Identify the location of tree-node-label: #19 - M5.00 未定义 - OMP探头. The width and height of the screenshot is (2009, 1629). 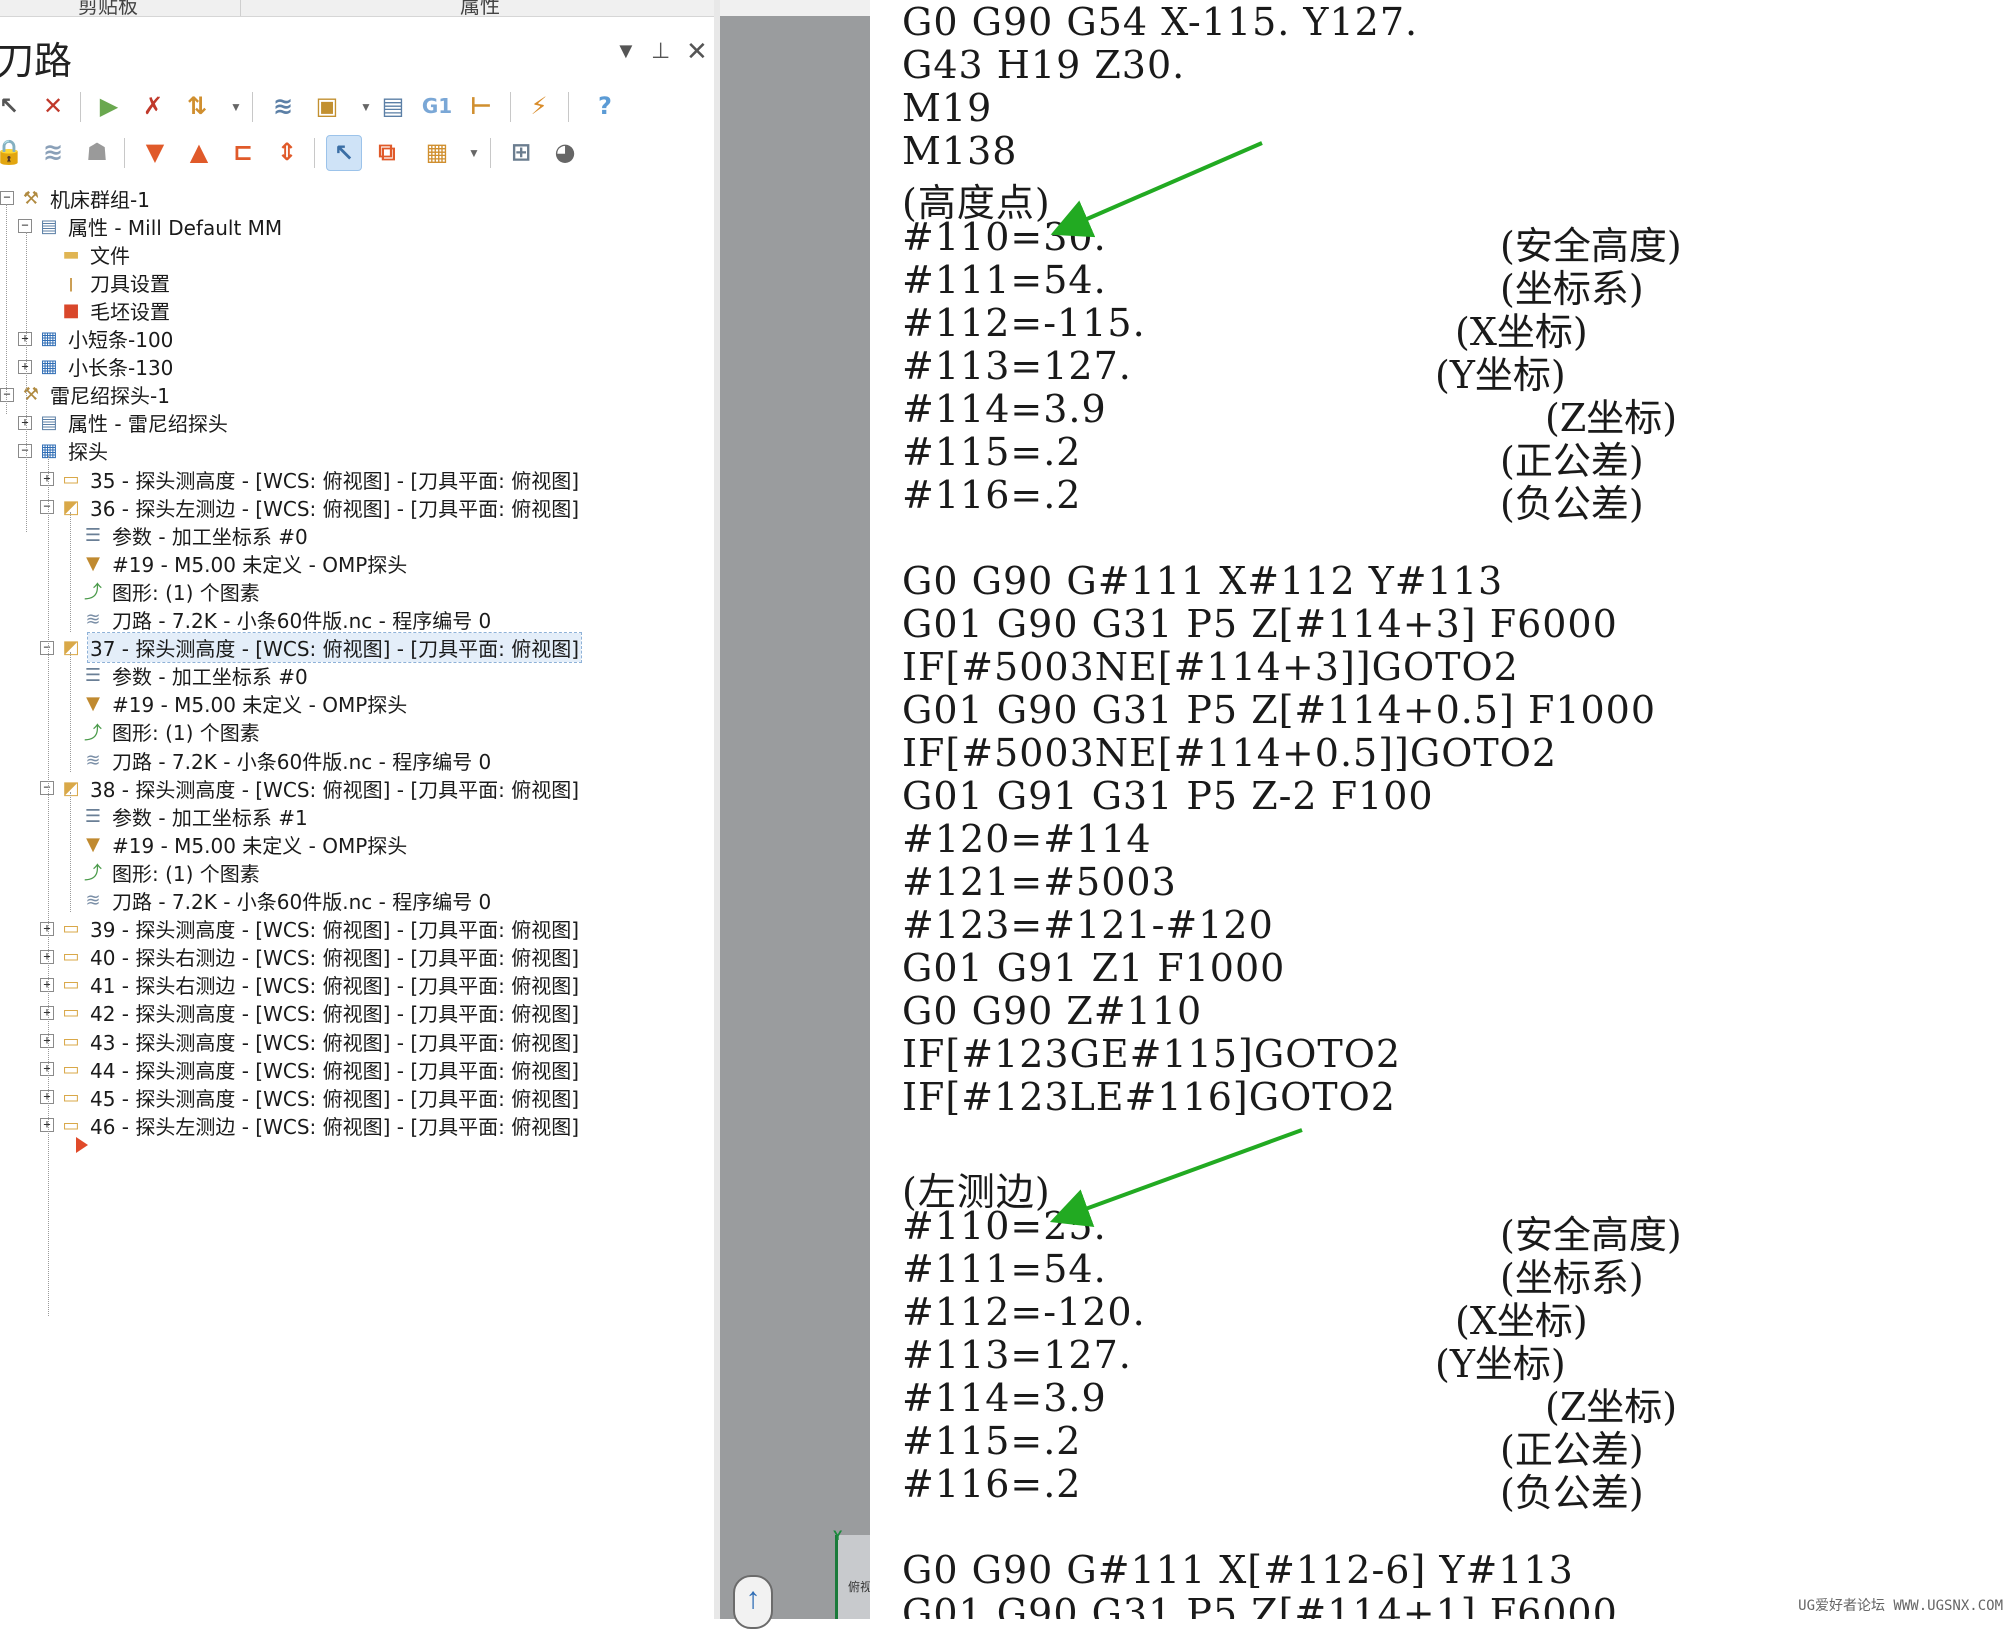
(260, 705).